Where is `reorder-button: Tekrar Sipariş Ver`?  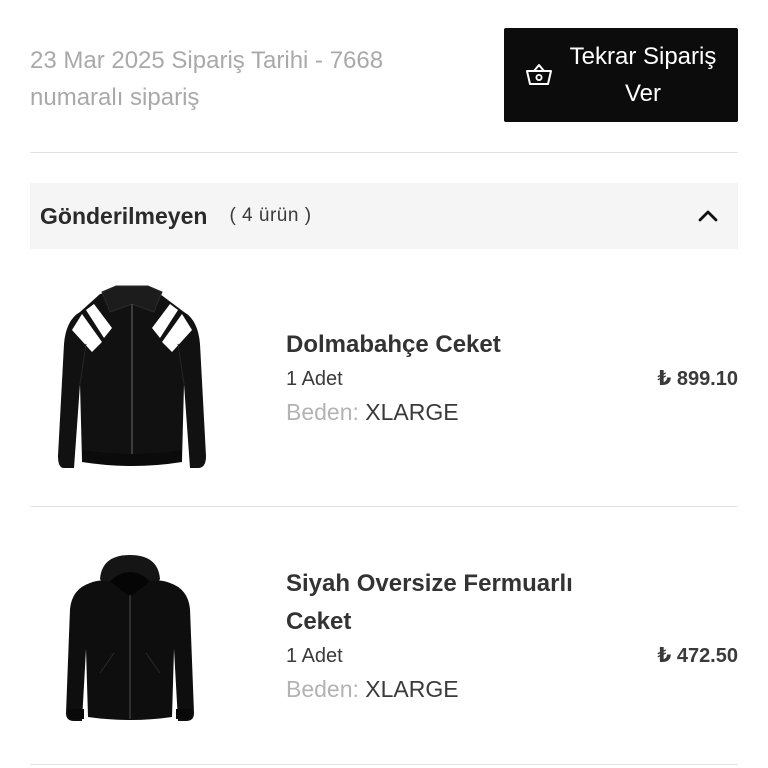 reorder-button: Tekrar Sipariş Ver is located at coordinates (621, 75).